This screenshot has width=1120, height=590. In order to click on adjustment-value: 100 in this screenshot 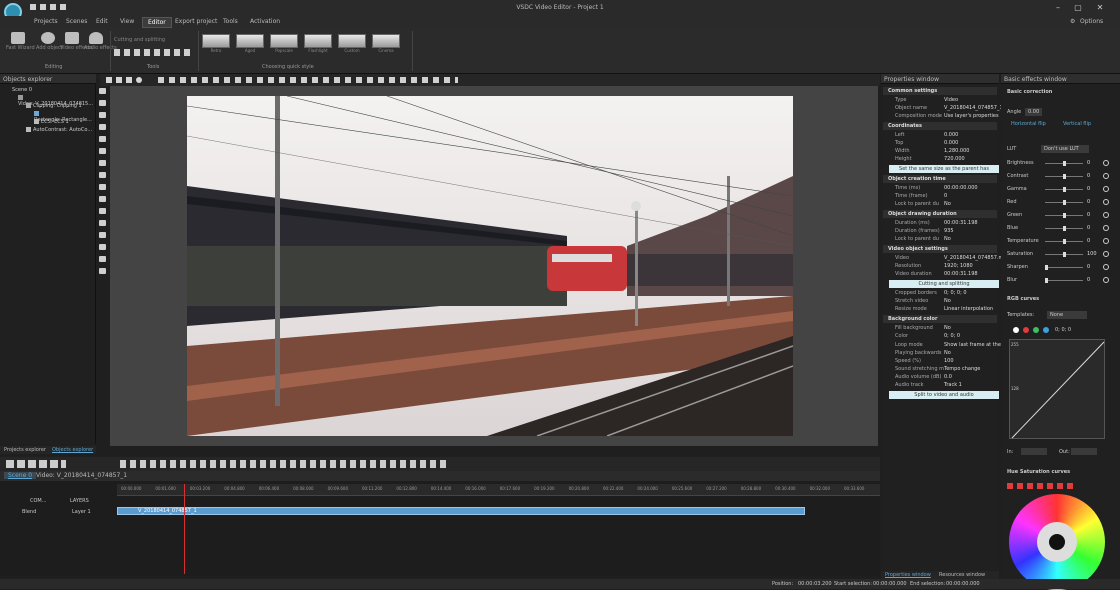, I will do `click(1092, 254)`.